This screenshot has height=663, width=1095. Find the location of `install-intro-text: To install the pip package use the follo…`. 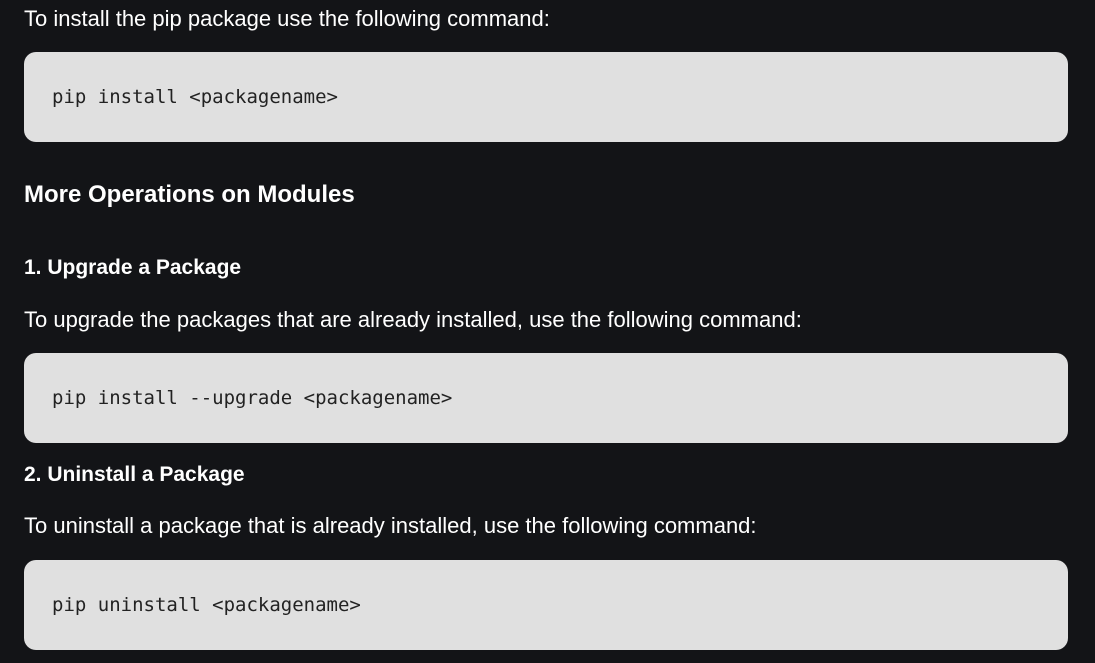

install-intro-text: To install the pip package use the follo… is located at coordinates (287, 18).